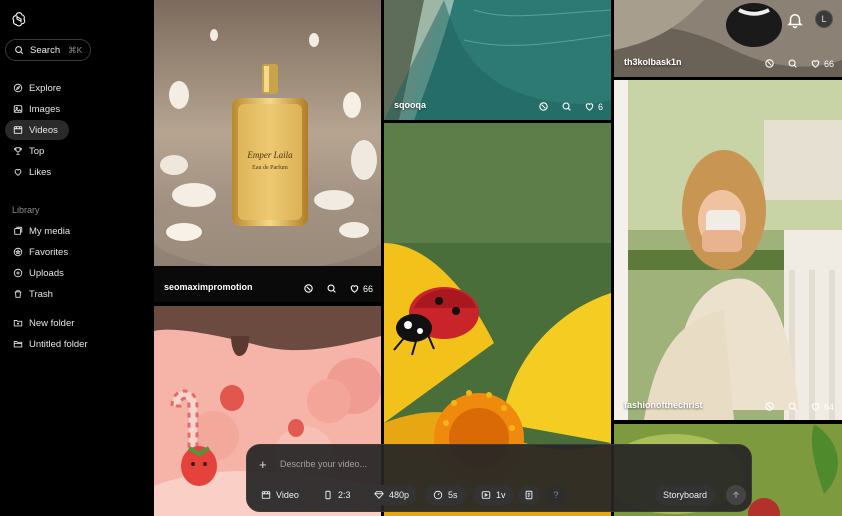 This screenshot has width=842, height=516. Describe the element at coordinates (18, 294) in the screenshot. I see `trash-icon` at that location.